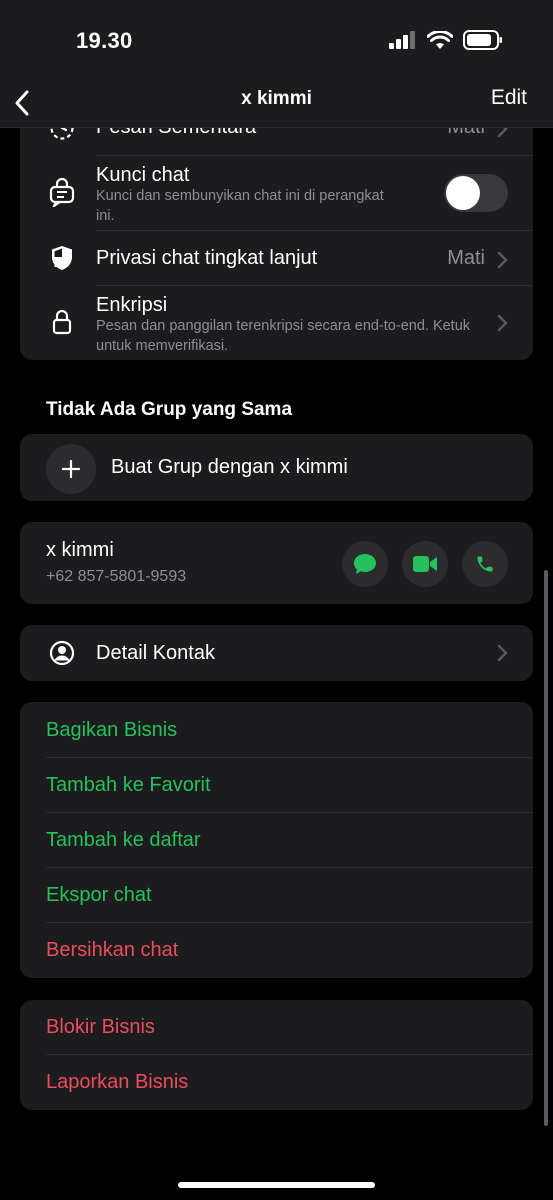 The width and height of the screenshot is (553, 1200). Describe the element at coordinates (117, 1082) in the screenshot. I see `report-business-label: Laporkan Bisnis` at that location.